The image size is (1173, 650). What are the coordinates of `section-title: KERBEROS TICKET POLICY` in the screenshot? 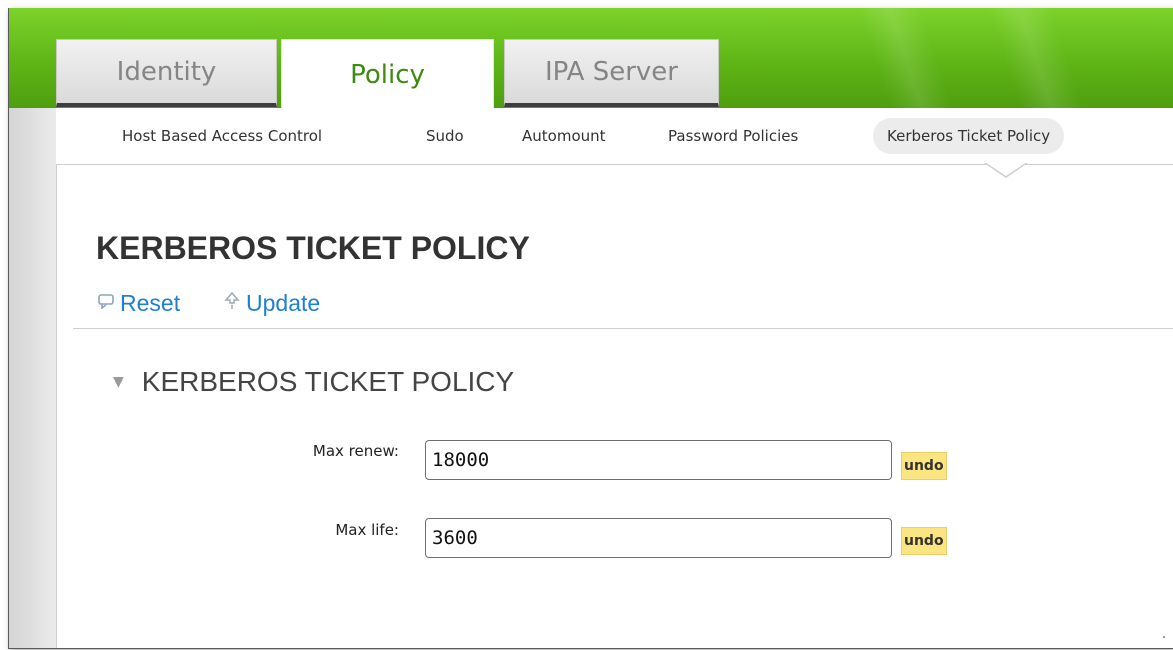 It's located at (328, 381).